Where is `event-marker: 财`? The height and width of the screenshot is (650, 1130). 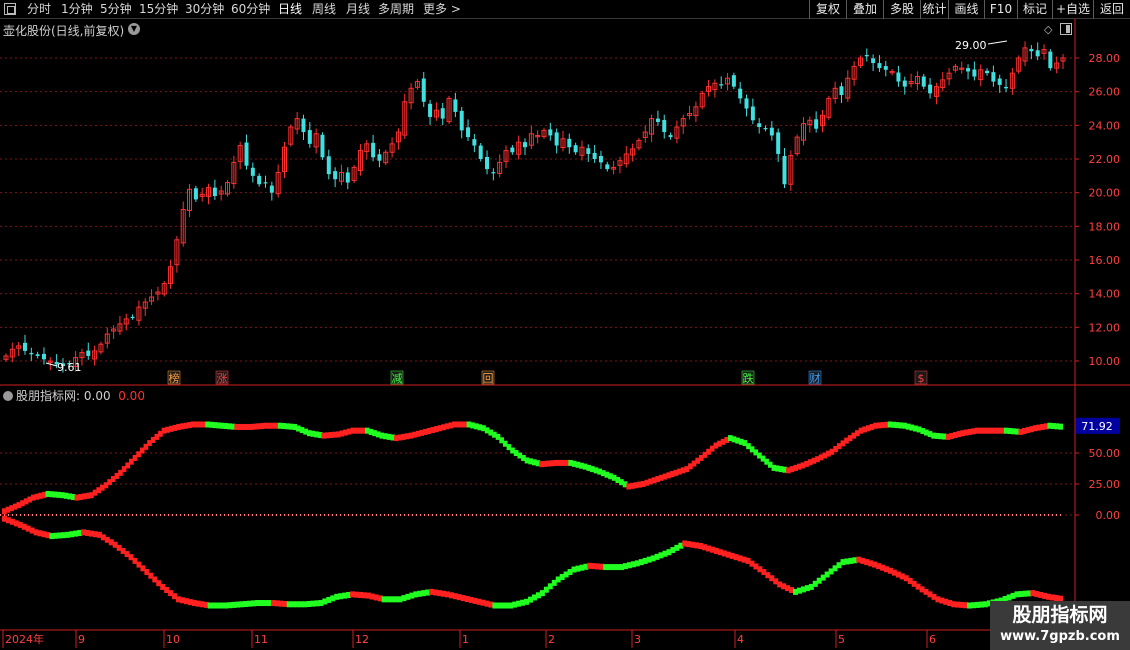
event-marker: 财 is located at coordinates (815, 378).